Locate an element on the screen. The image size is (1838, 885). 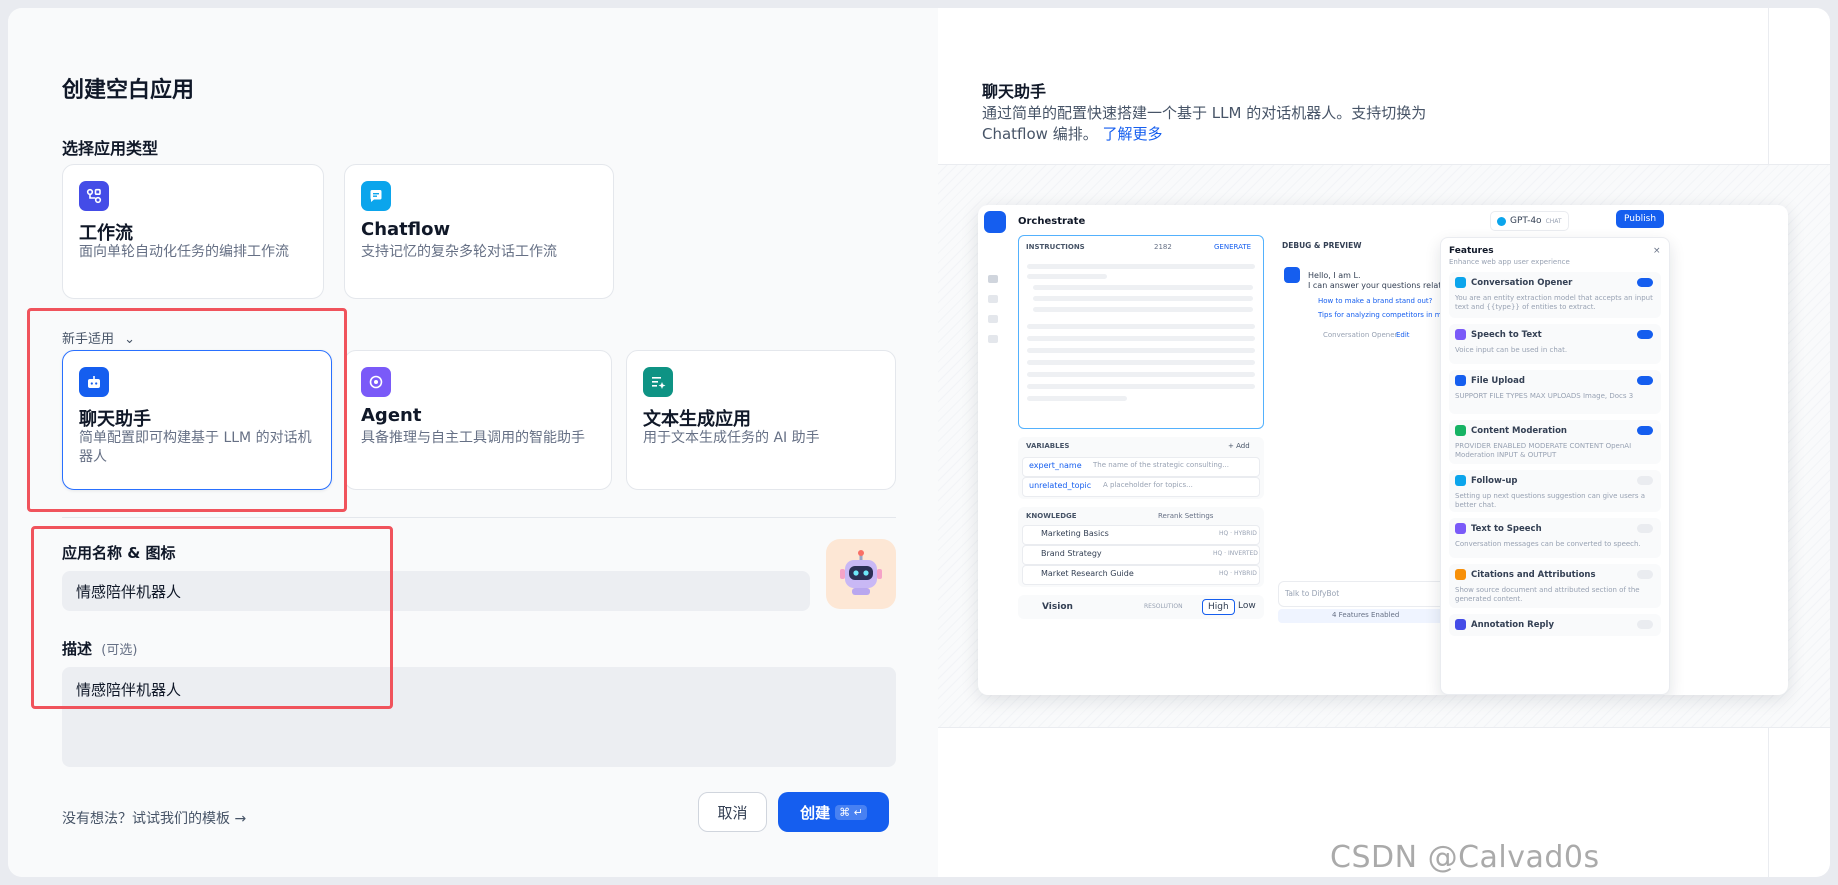
card-desc: 支持记忆的复杂多轮对话工作流 is located at coordinates (459, 252).